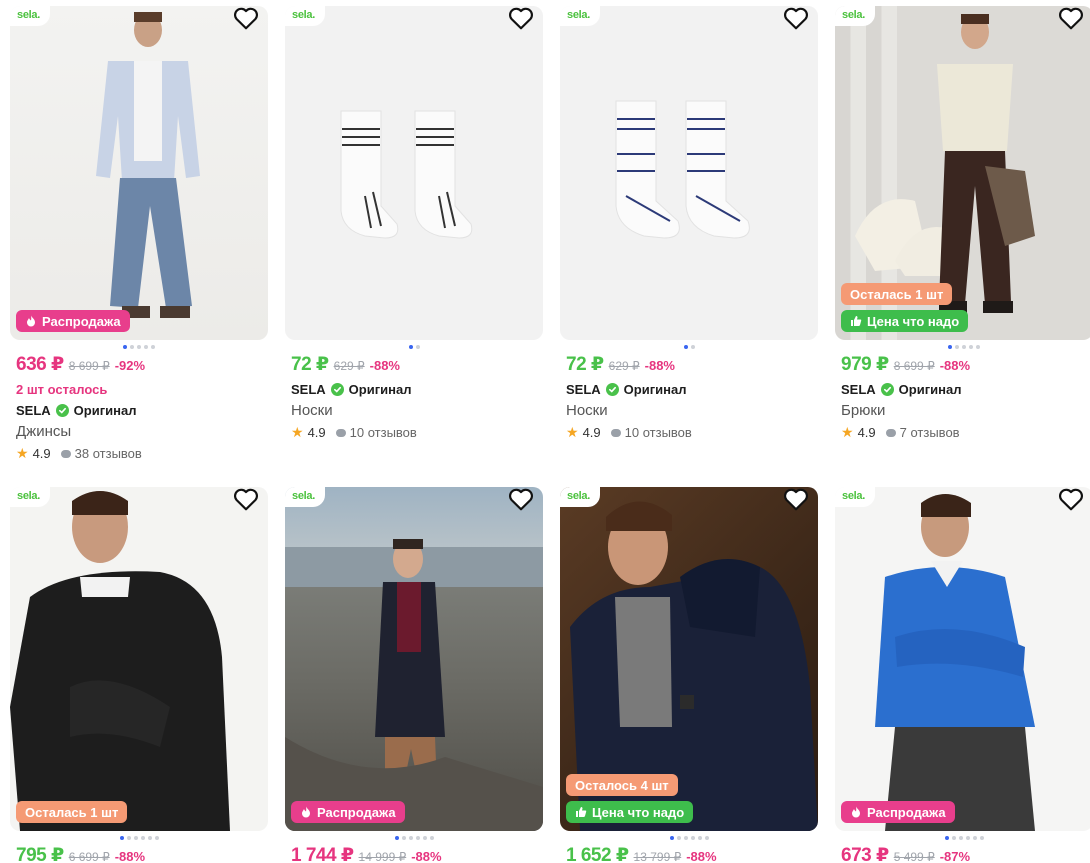  I want to click on old-price: 5 499 ₽, so click(914, 856).